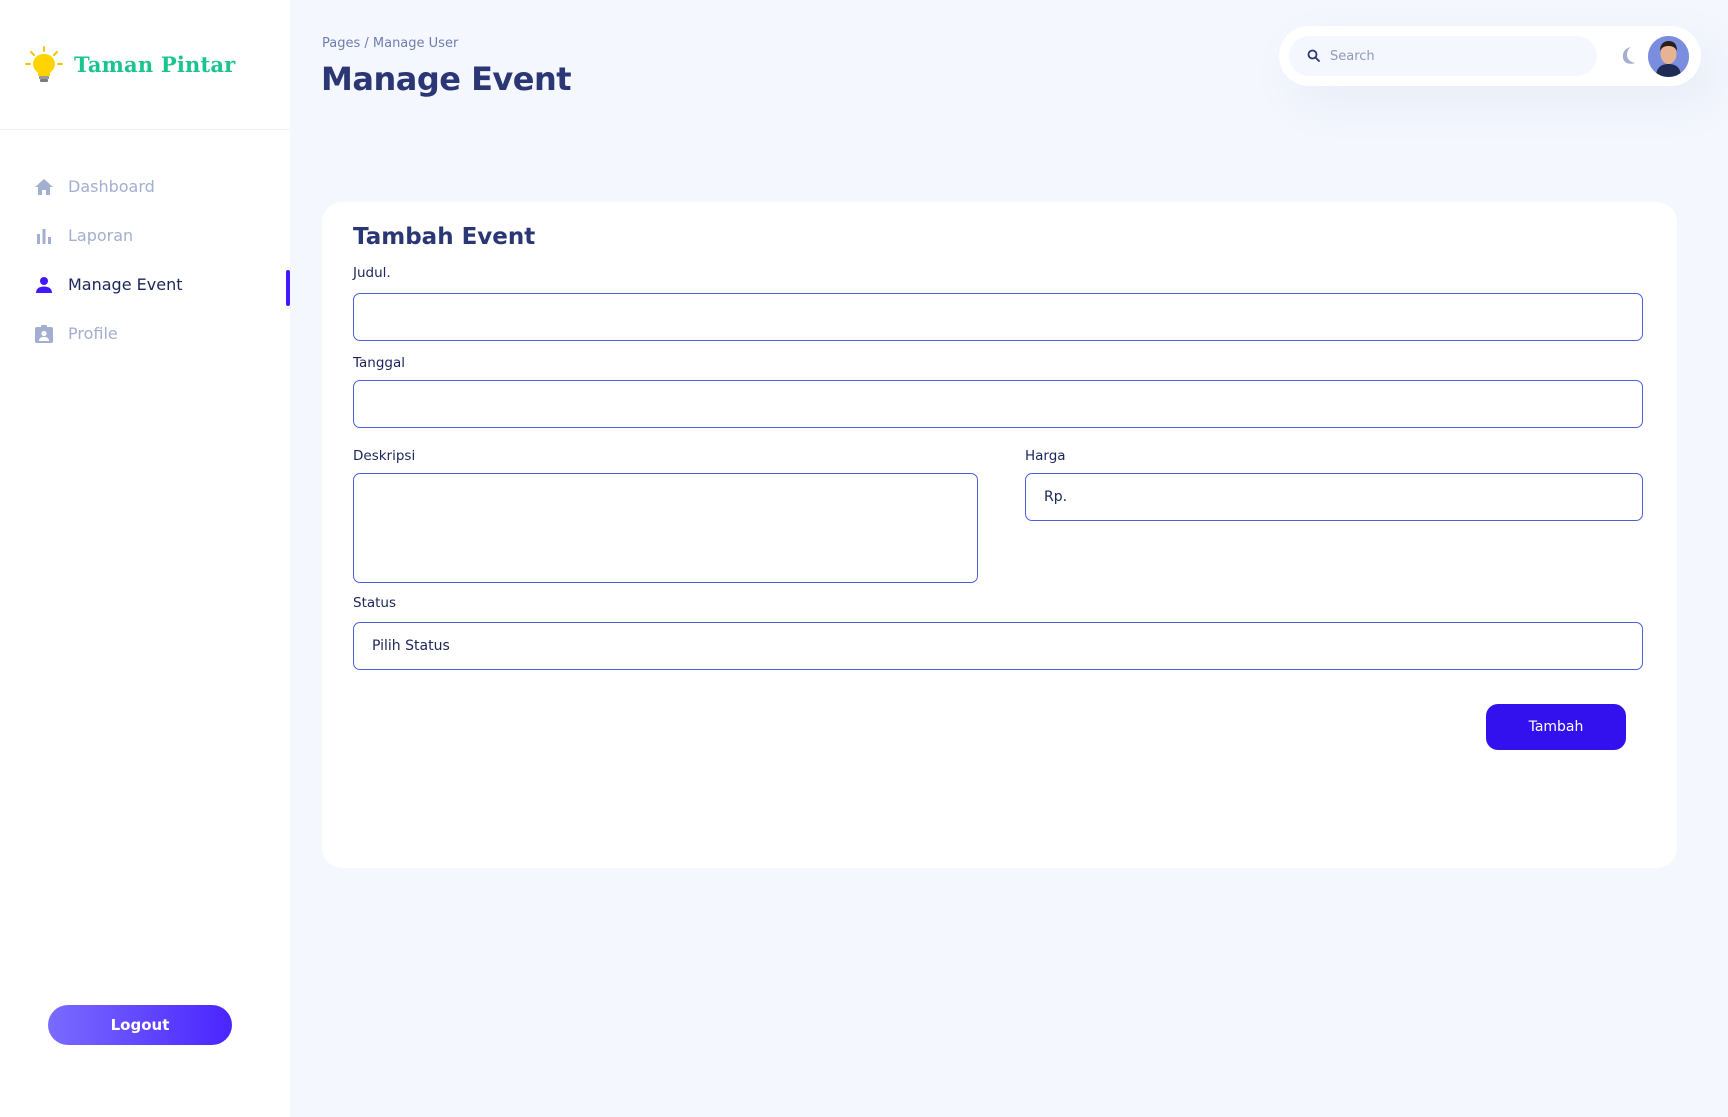 This screenshot has height=1117, width=1728. I want to click on sidebar-item-label: Profile, so click(93, 333).